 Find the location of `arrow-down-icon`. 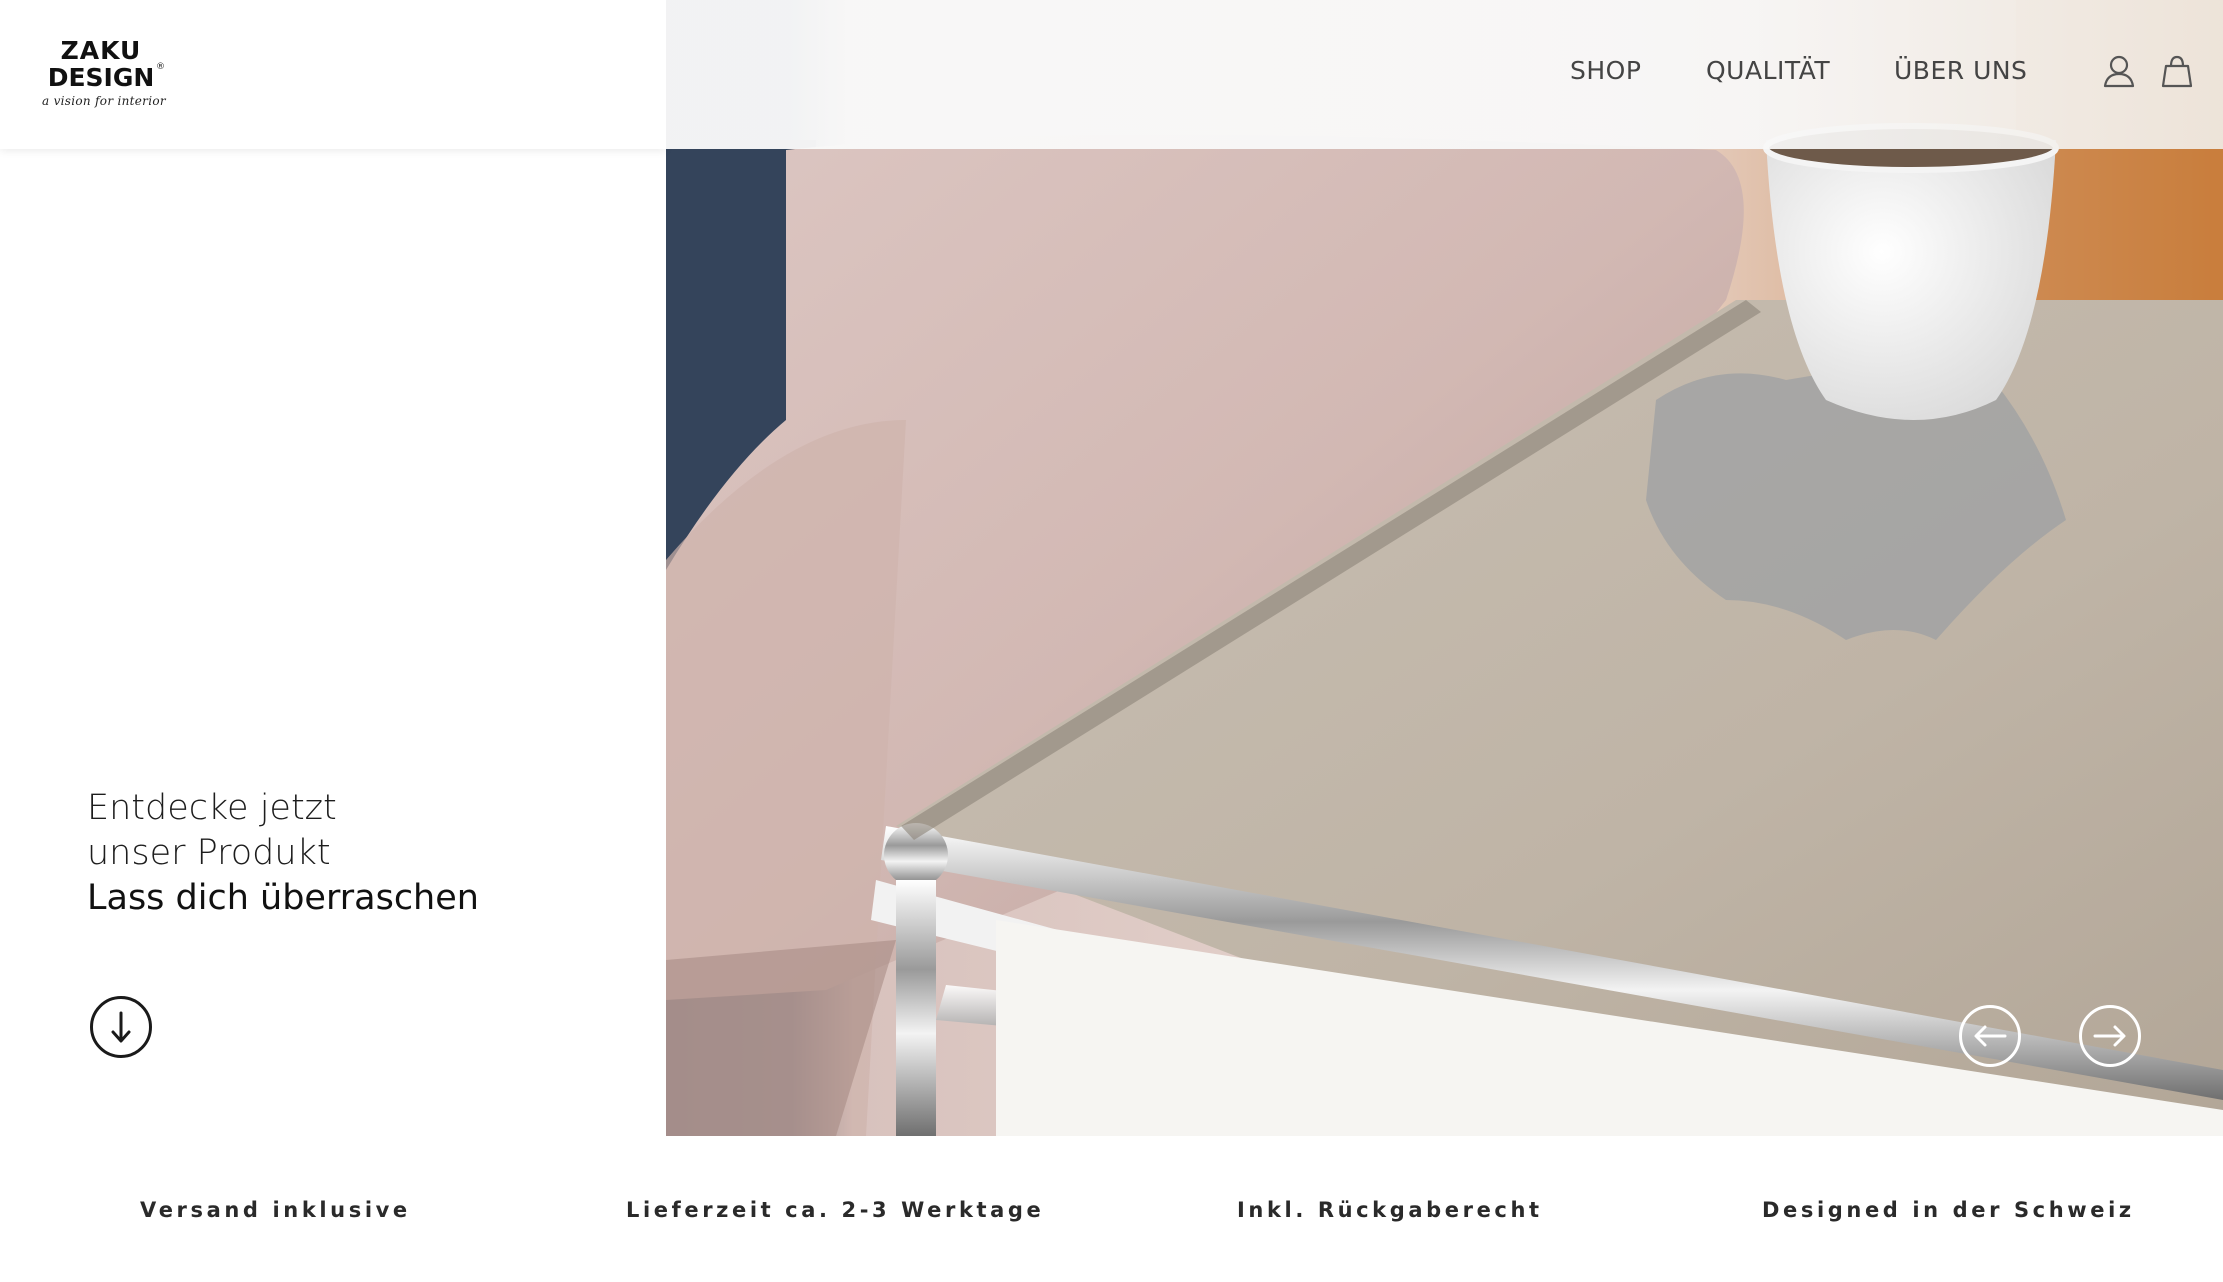

arrow-down-icon is located at coordinates (121, 1027).